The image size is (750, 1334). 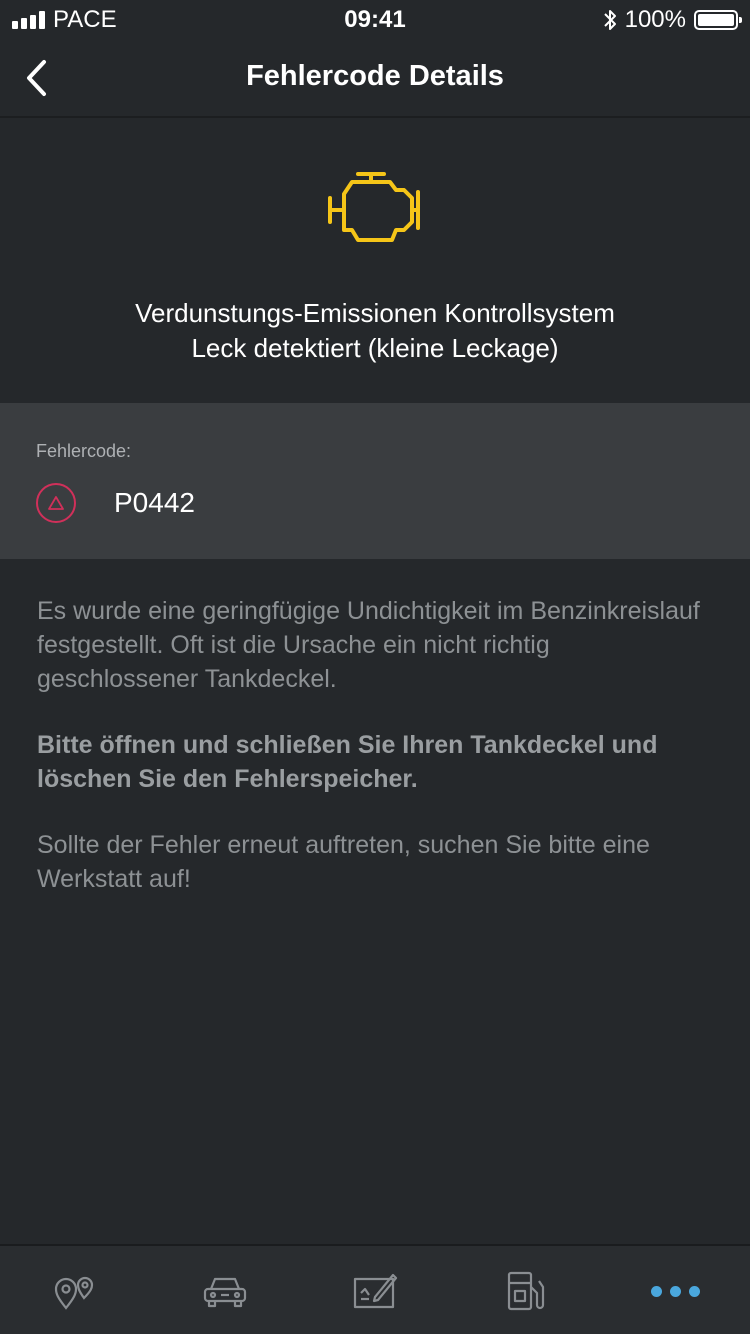 I want to click on tab-vehicle, so click(x=225, y=1290).